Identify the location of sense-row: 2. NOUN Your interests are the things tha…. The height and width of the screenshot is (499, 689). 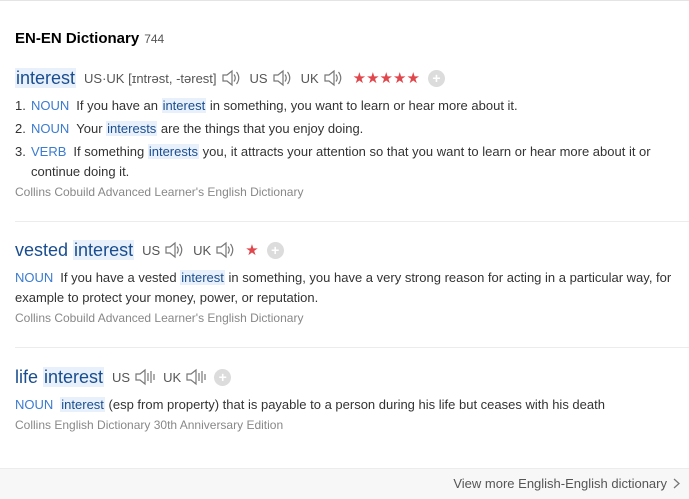
(351, 129).